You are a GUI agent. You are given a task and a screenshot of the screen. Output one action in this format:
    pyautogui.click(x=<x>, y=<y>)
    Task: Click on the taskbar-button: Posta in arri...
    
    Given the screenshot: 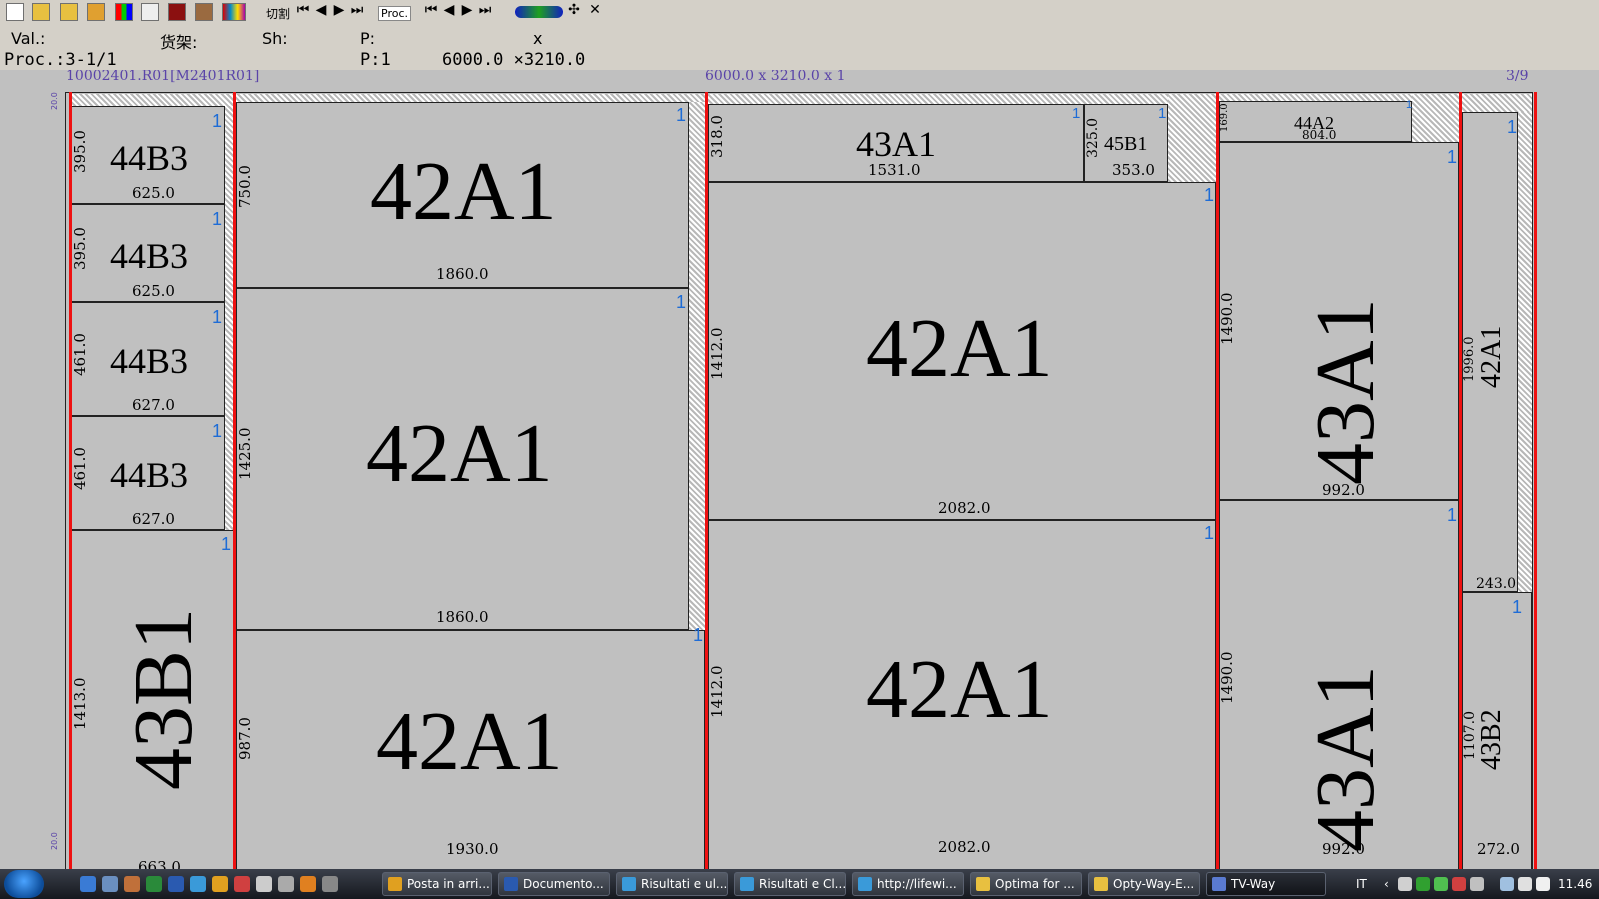 What is the action you would take?
    pyautogui.click(x=437, y=884)
    